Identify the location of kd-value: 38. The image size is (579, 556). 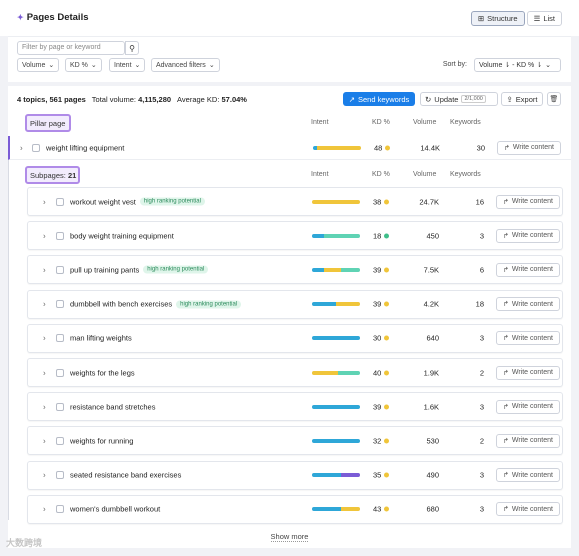
(381, 201).